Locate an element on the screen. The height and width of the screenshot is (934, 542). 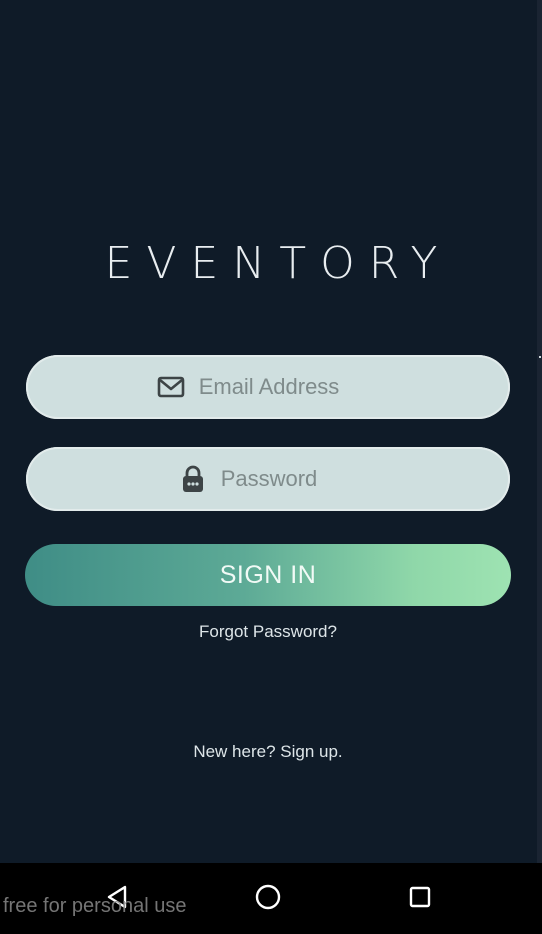
password-placeholder: Password is located at coordinates (269, 478).